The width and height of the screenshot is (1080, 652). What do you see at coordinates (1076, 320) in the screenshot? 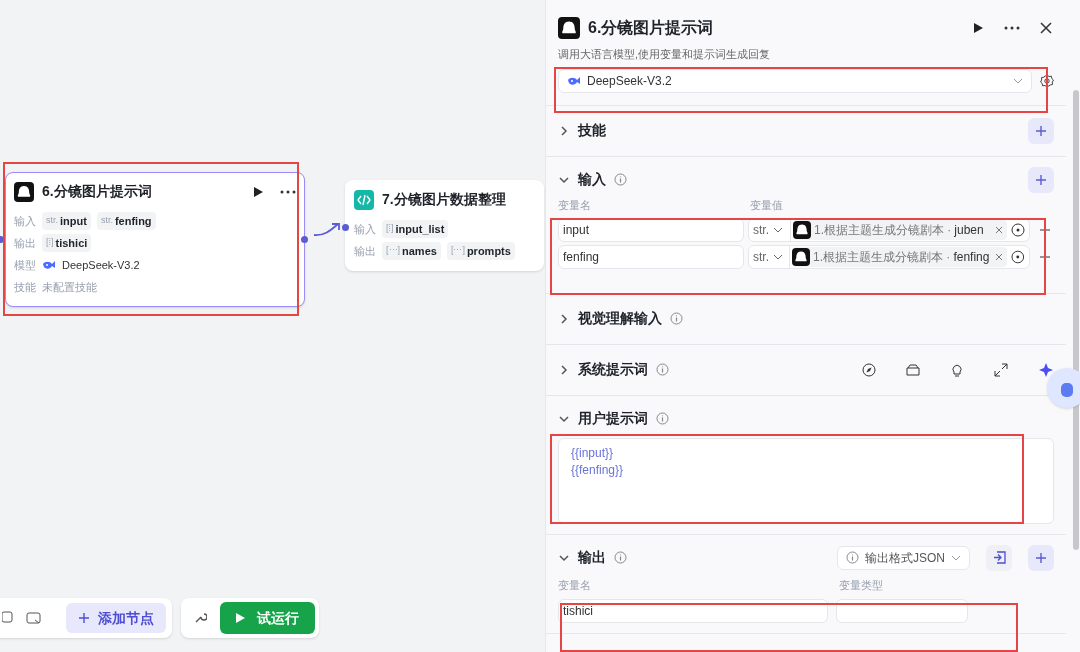
I see `scrollbar-thumb` at bounding box center [1076, 320].